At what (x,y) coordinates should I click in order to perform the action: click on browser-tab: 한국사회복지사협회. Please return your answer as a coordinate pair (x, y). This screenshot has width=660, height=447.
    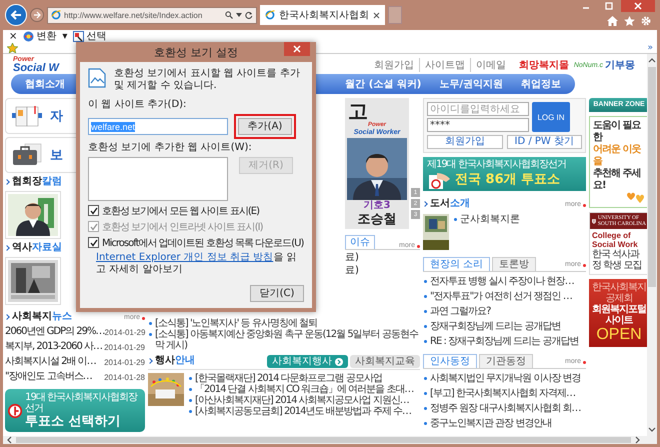
    Looking at the image, I should click on (322, 15).